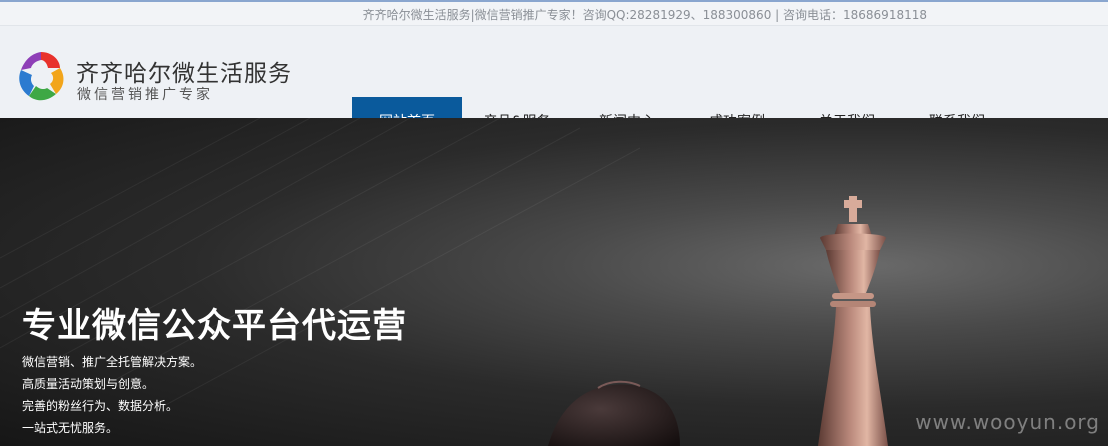 Image resolution: width=1108 pixels, height=446 pixels. I want to click on hero-feature-item: 完善的粉丝行为、数据分析。, so click(100, 406).